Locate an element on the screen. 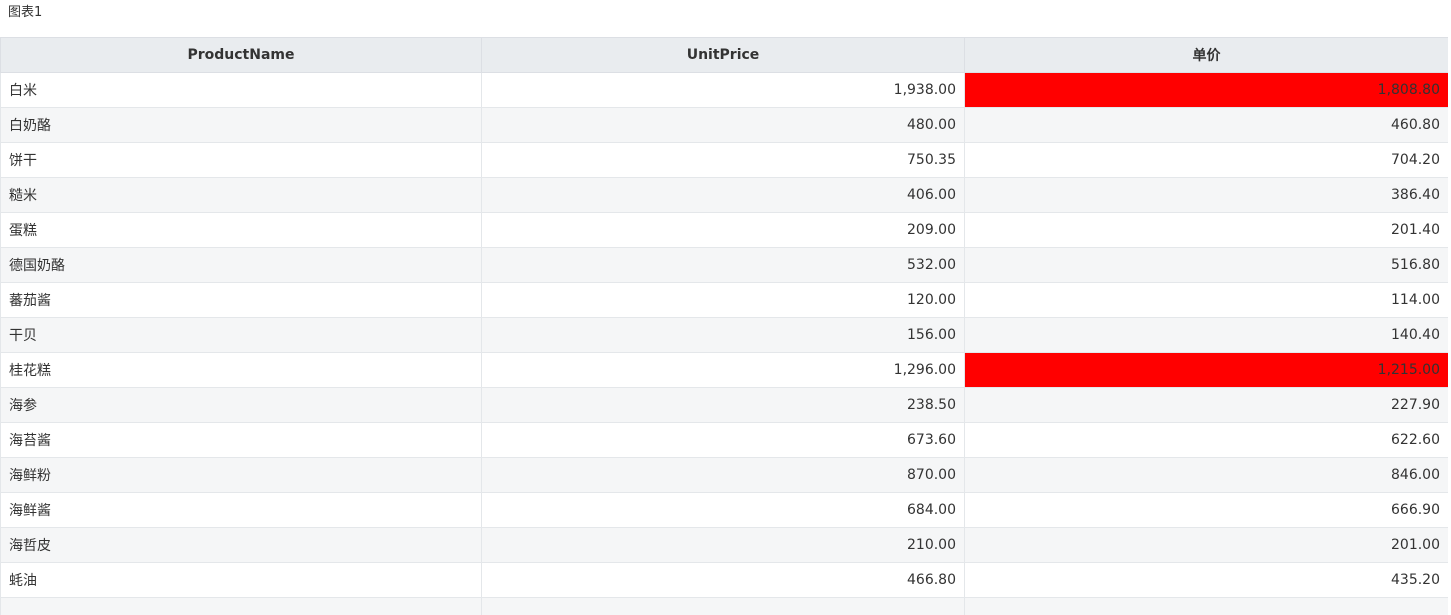 This screenshot has height=615, width=1451. column-header-price: 单价 is located at coordinates (1206, 55).